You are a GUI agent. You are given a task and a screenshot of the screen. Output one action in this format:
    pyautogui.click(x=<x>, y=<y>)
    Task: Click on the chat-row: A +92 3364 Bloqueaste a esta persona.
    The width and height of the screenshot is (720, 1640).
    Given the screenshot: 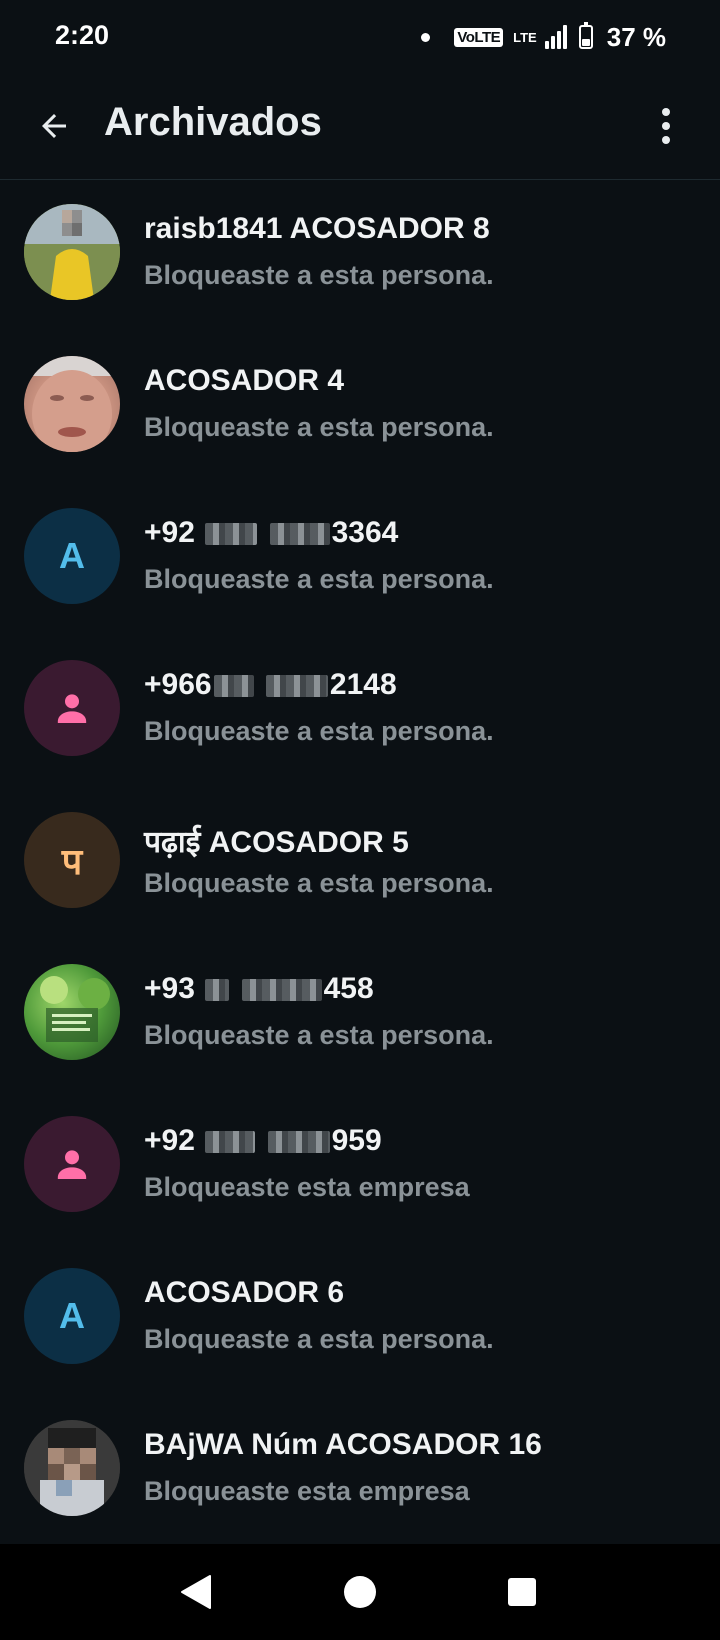 What is the action you would take?
    pyautogui.click(x=360, y=560)
    